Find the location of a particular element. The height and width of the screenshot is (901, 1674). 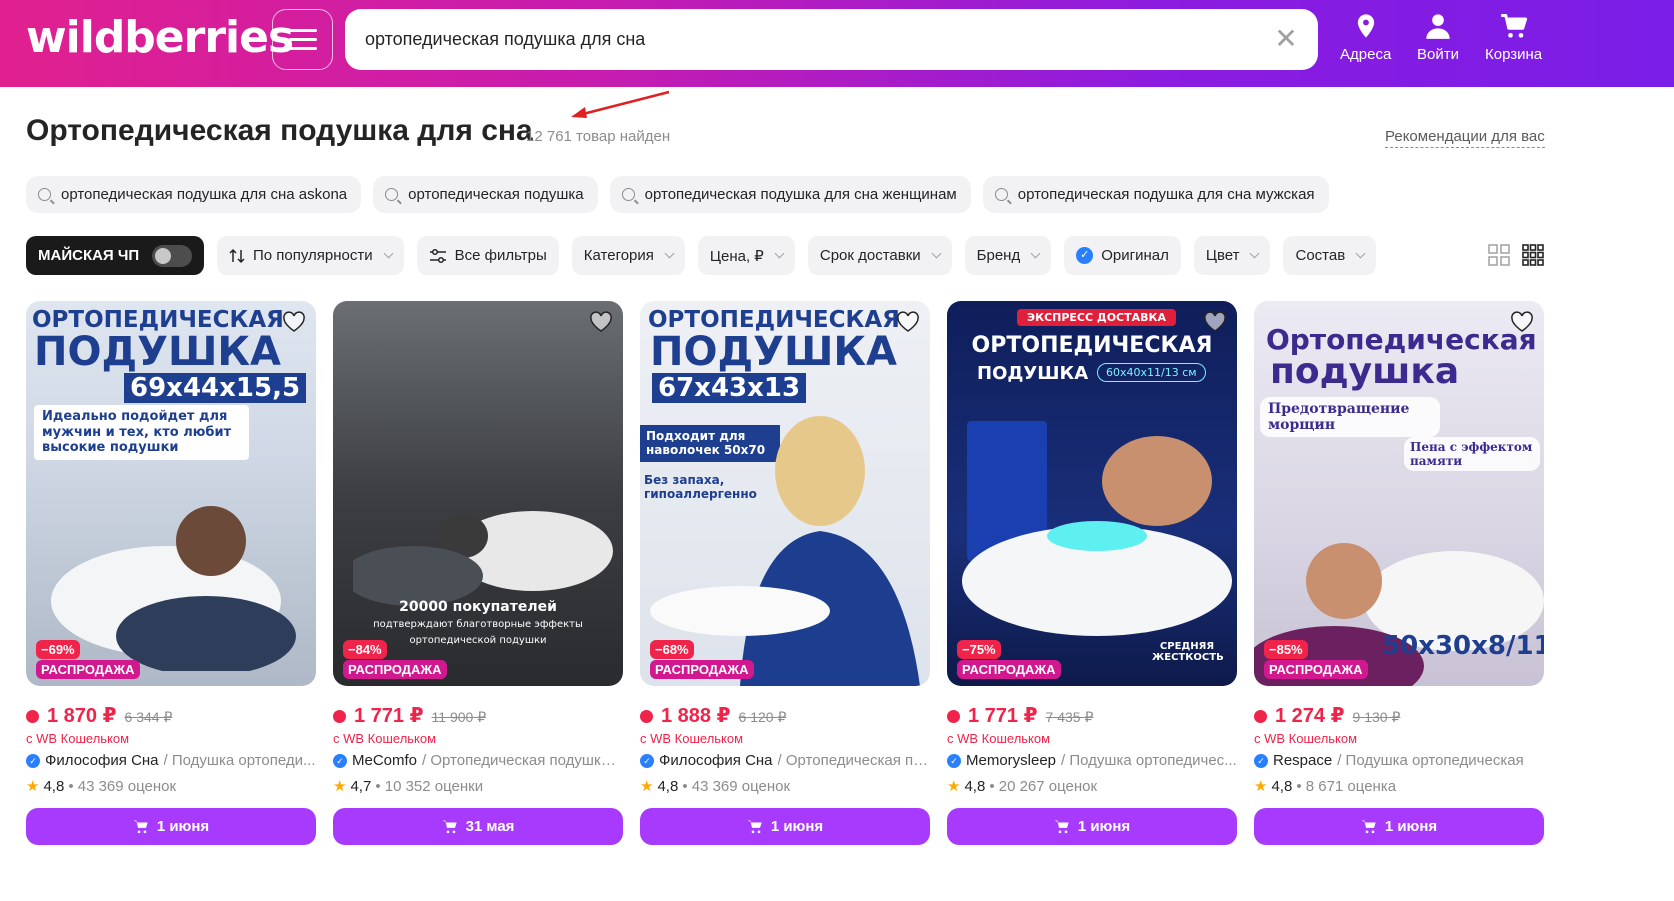

all-filters-button: Все фильтры is located at coordinates (487, 255).